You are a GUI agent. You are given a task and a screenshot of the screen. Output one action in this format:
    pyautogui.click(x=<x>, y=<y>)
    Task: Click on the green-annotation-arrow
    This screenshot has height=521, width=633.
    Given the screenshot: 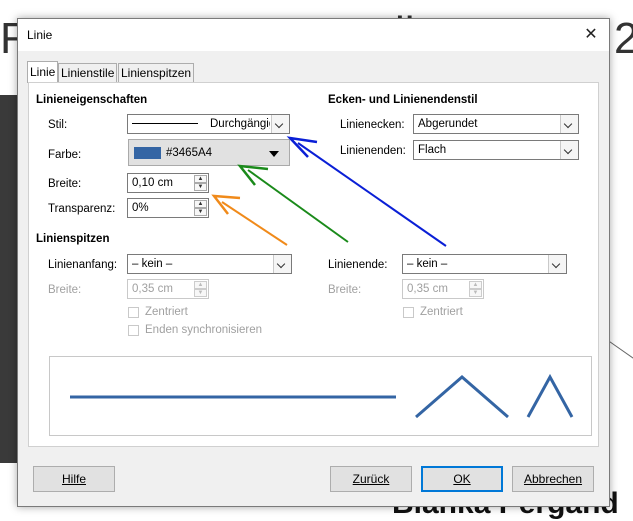 What is the action you would take?
    pyautogui.click(x=293, y=203)
    